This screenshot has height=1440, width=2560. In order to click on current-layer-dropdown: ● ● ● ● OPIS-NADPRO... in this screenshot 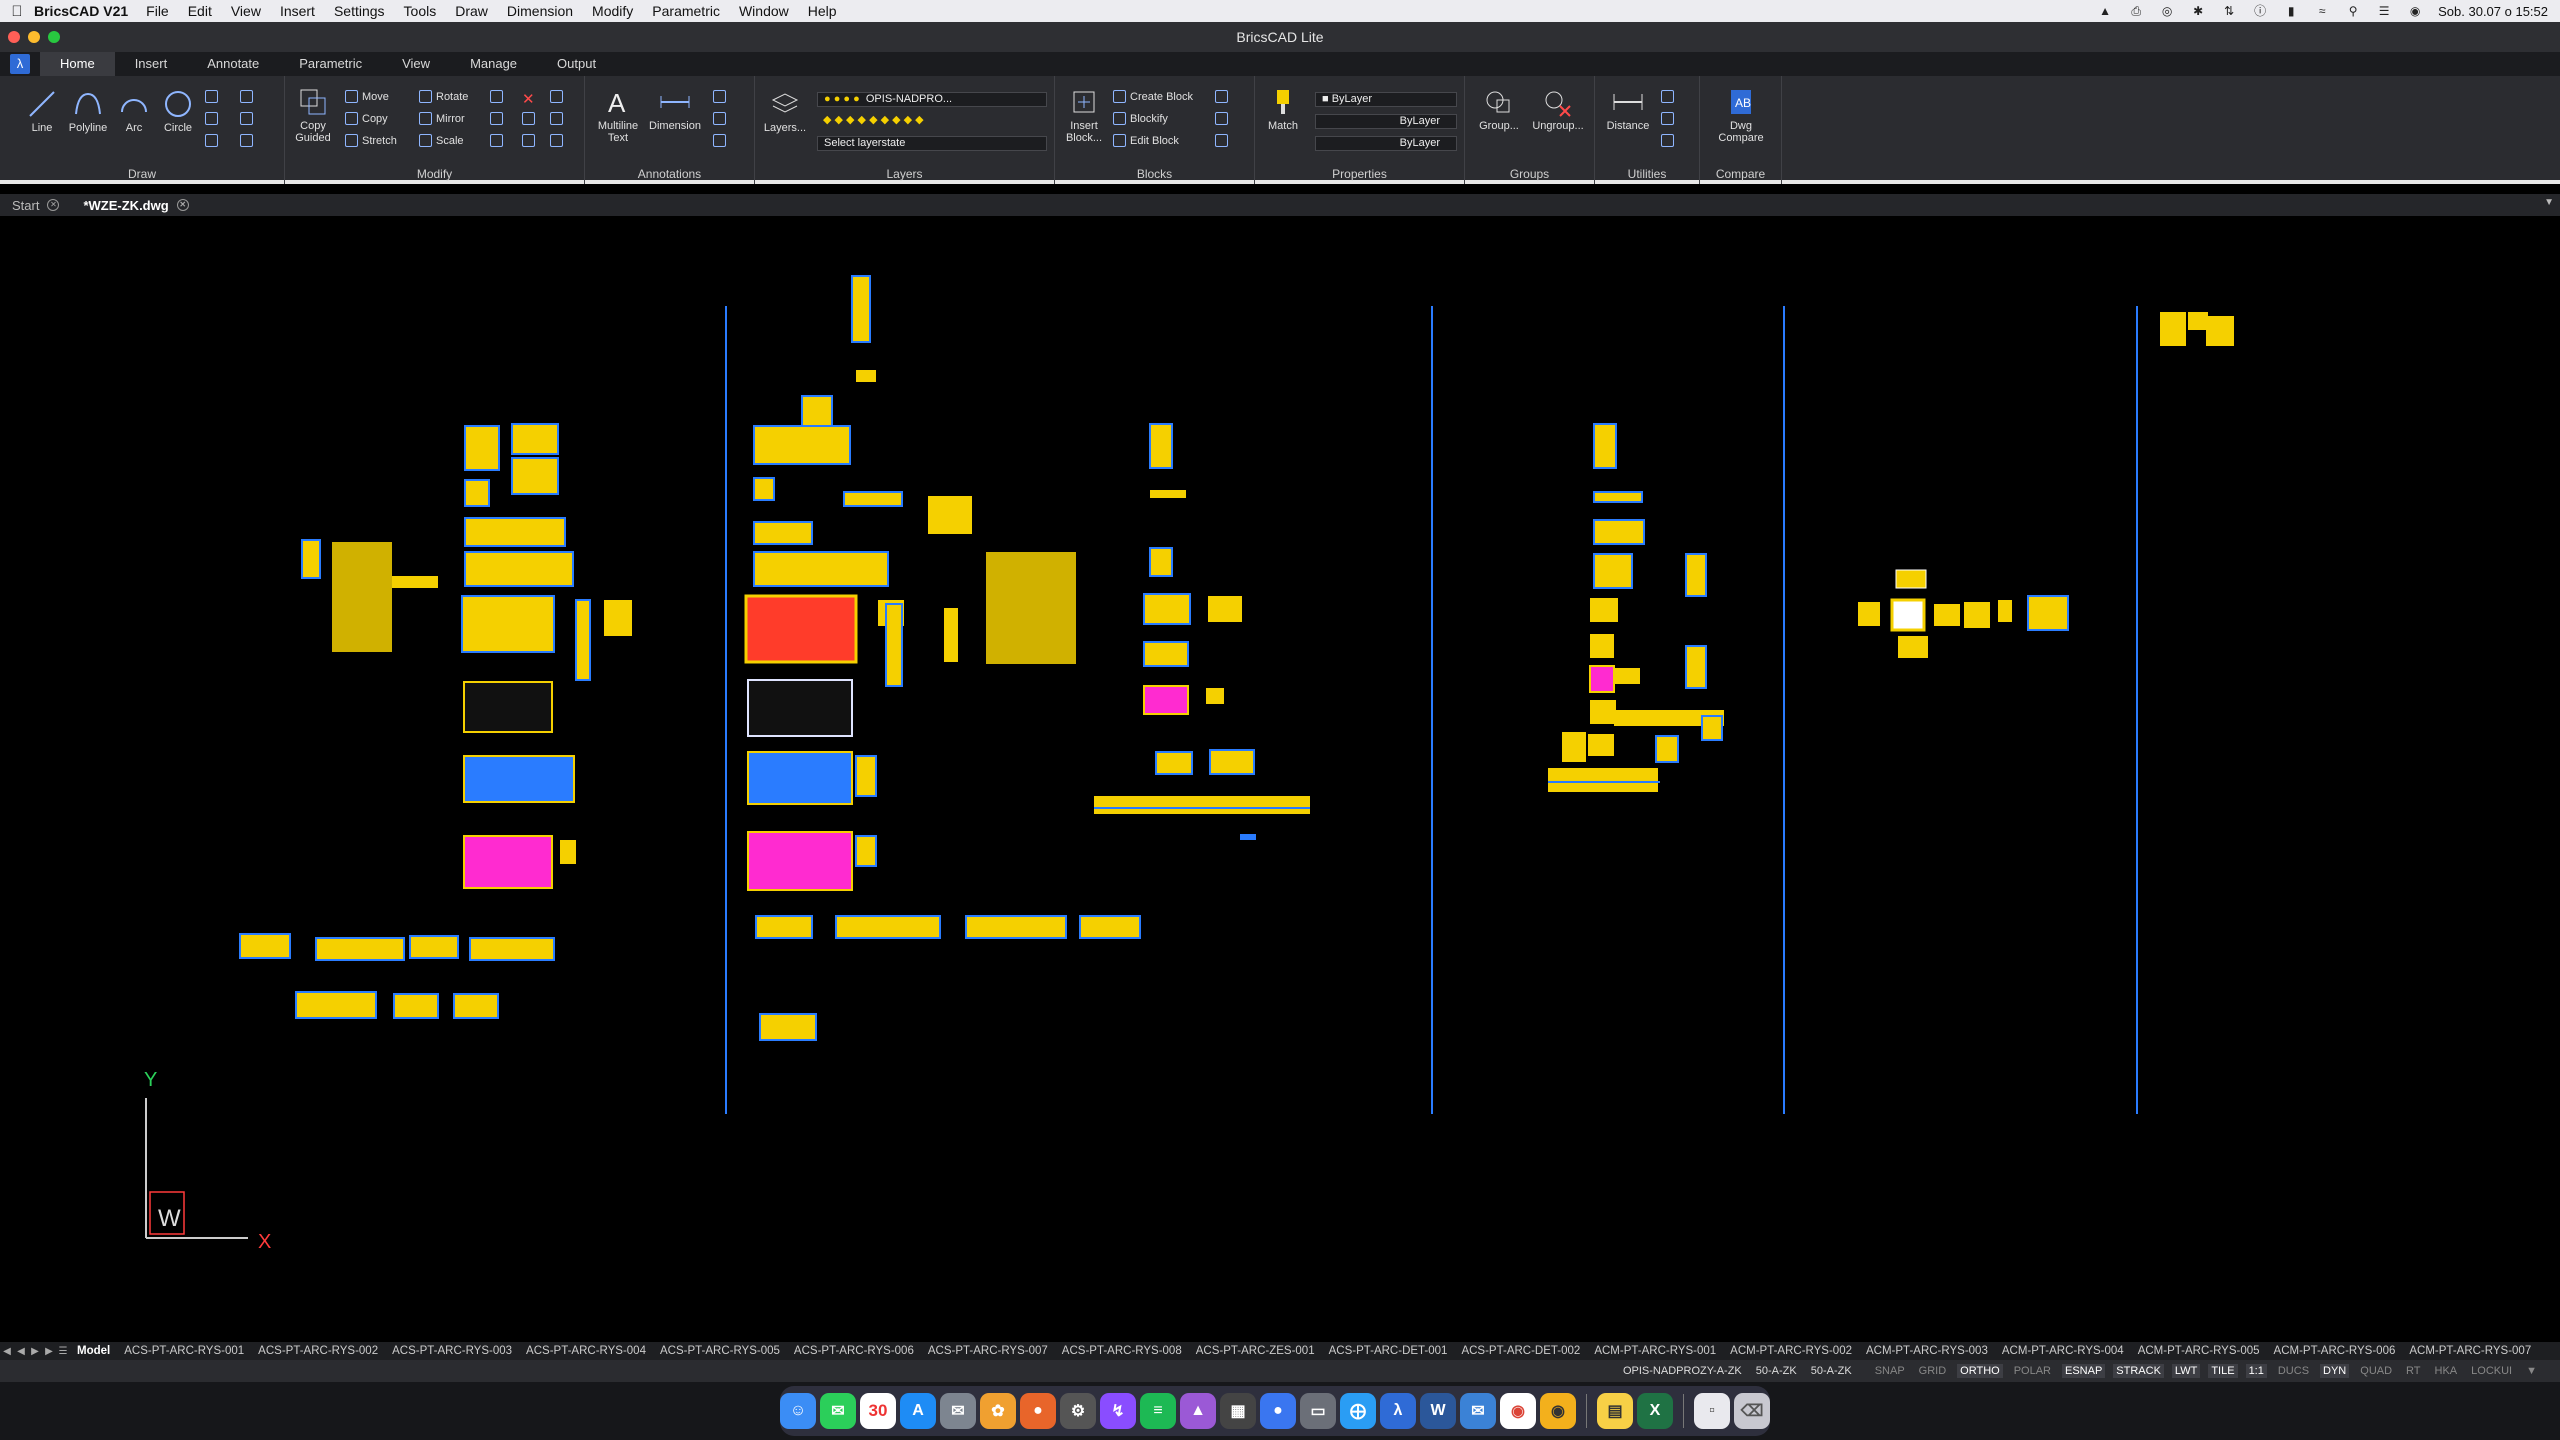, I will do `click(932, 99)`.